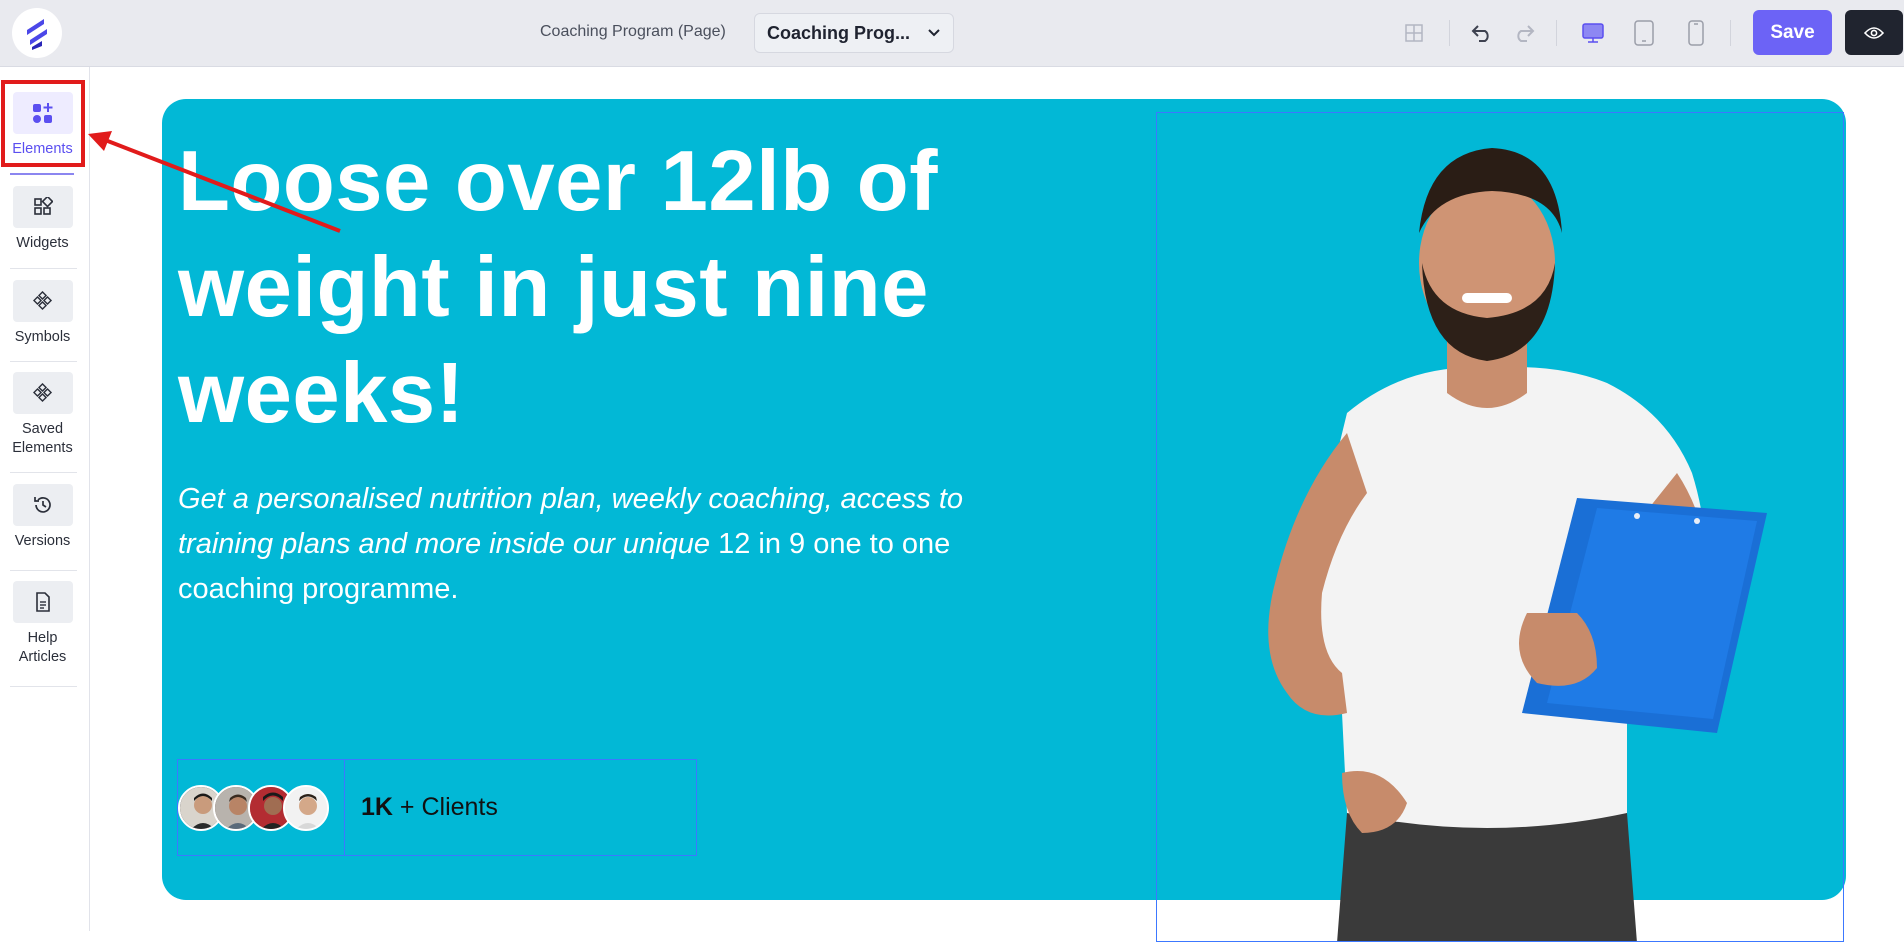 Image resolution: width=1904 pixels, height=942 pixels. What do you see at coordinates (633, 31) in the screenshot?
I see `page-title: Coaching Program (Page)` at bounding box center [633, 31].